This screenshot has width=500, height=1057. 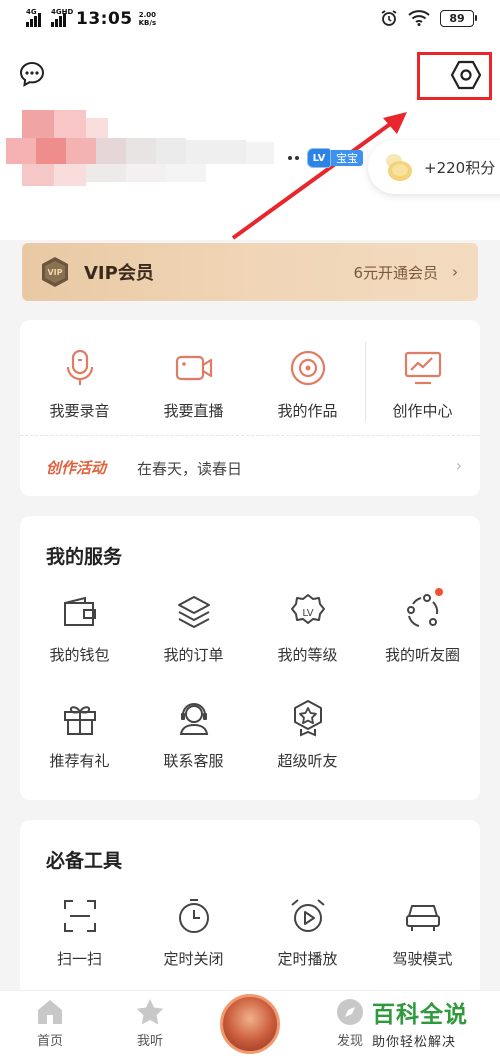 I want to click on sleep-timer-button: 定时关闭, so click(x=193, y=932).